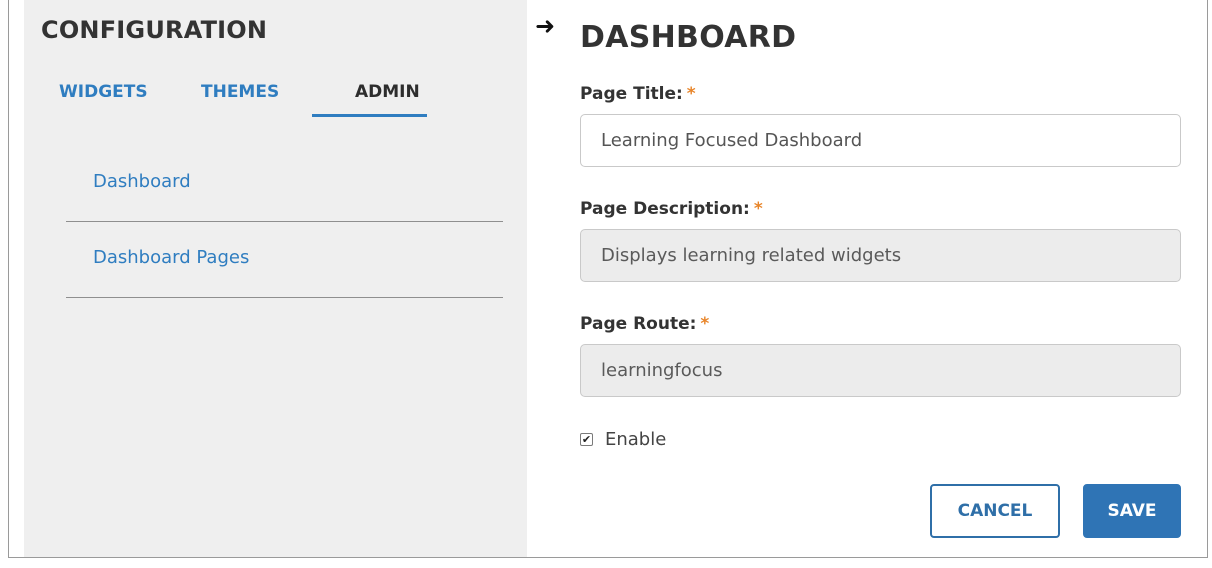  Describe the element at coordinates (636, 439) in the screenshot. I see `enable-label: Enable` at that location.